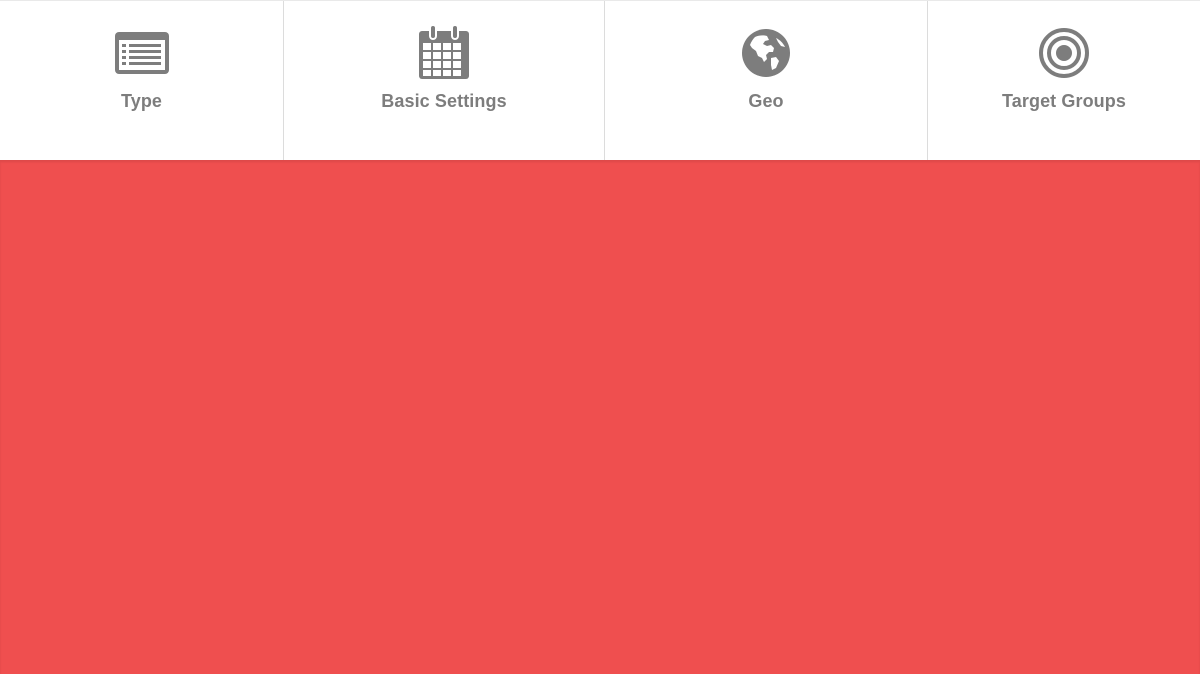 The height and width of the screenshot is (674, 1200). What do you see at coordinates (1064, 101) in the screenshot?
I see `wizard-step-label: Target Groups` at bounding box center [1064, 101].